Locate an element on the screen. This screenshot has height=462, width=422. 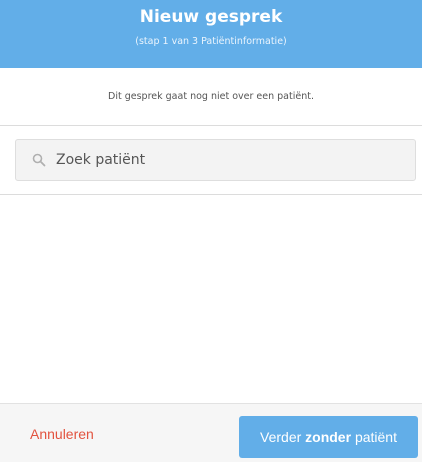
continue-label-suffix: patiënt is located at coordinates (375, 437).